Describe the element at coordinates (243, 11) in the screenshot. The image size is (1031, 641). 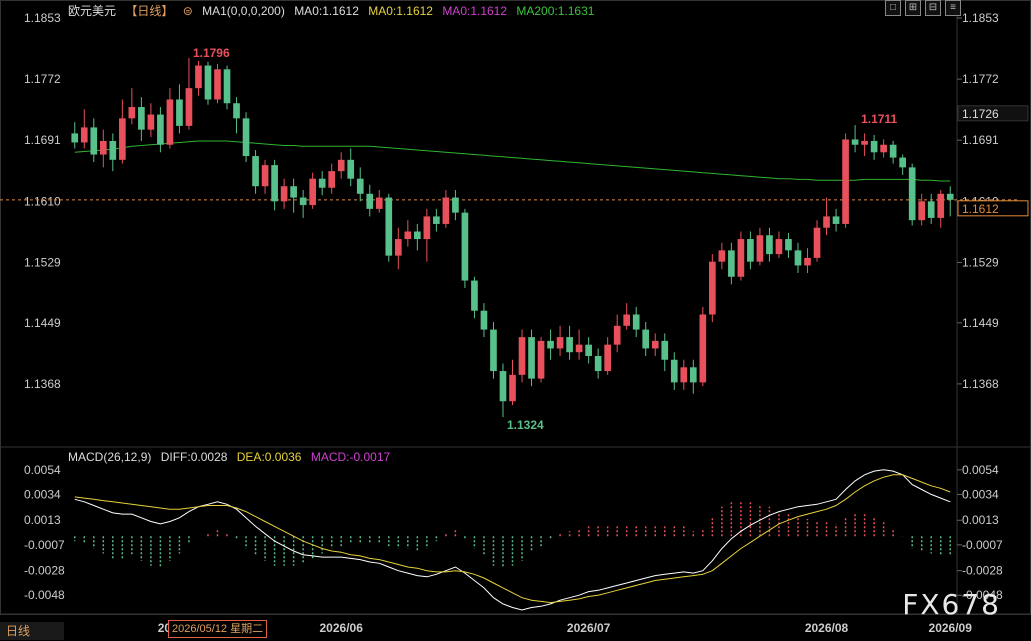
I see `ma-label: MA1(0,0,0,200)` at that location.